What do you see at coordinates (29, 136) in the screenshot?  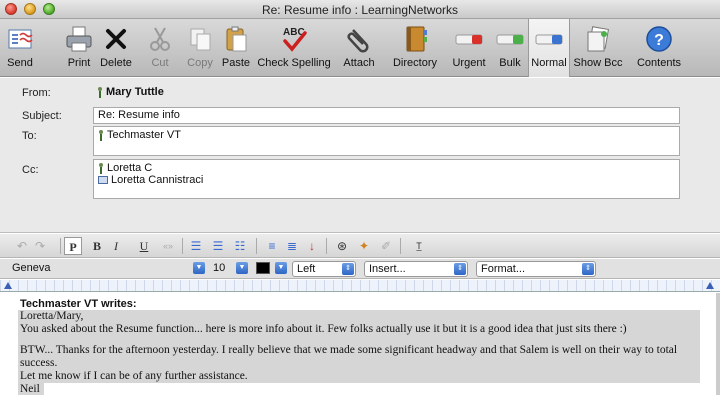 I see `to-label: To:` at bounding box center [29, 136].